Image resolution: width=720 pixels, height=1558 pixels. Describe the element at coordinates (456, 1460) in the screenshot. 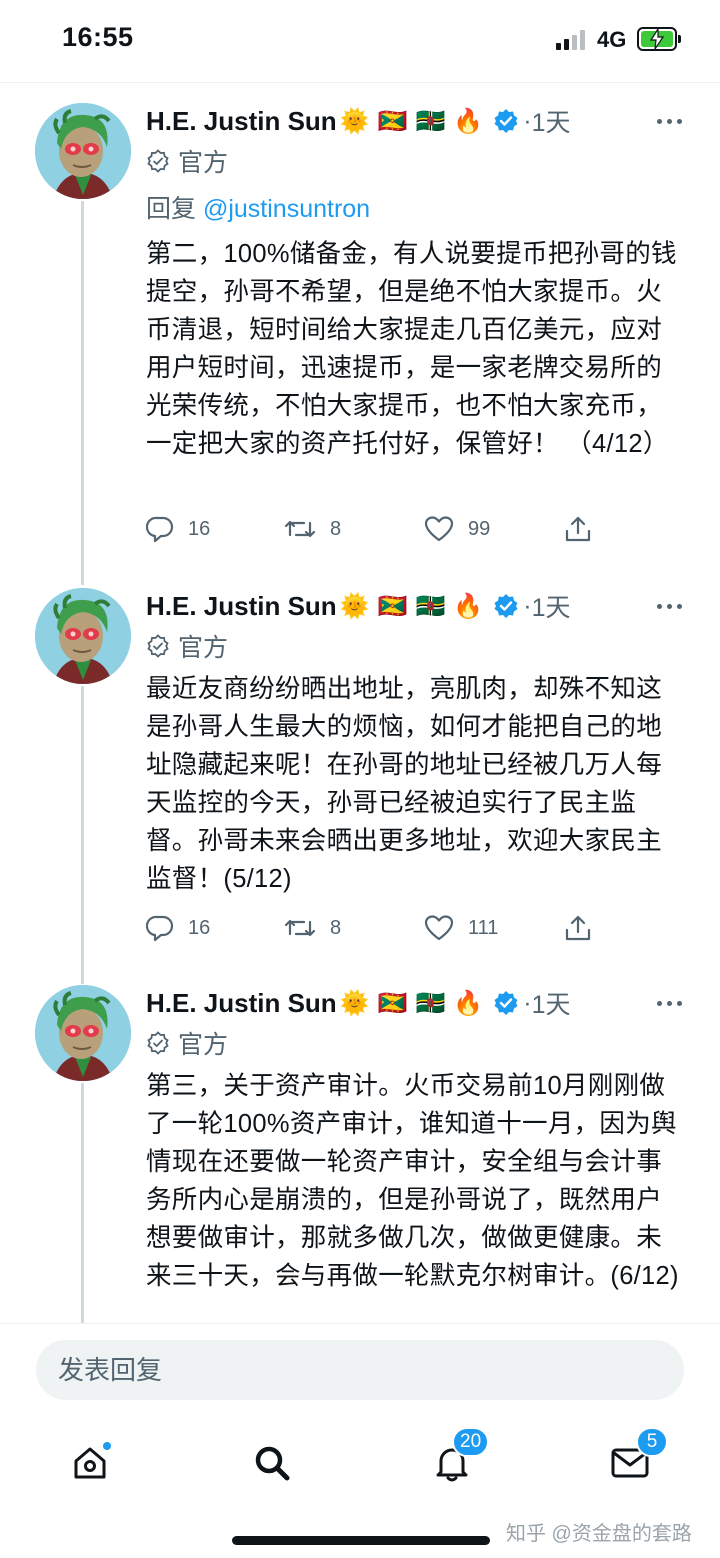

I see `nav-notifications: 20` at that location.